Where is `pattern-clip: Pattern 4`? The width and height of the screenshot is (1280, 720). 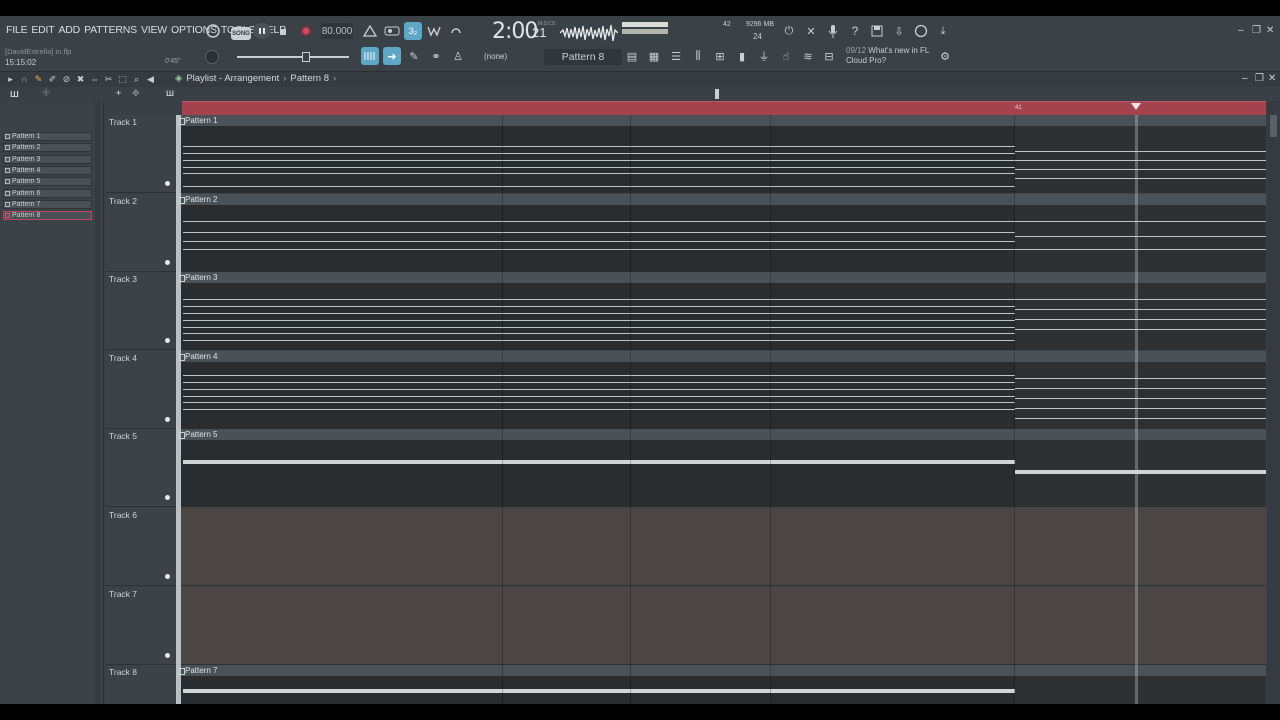 pattern-clip: Pattern 4 is located at coordinates (721, 389).